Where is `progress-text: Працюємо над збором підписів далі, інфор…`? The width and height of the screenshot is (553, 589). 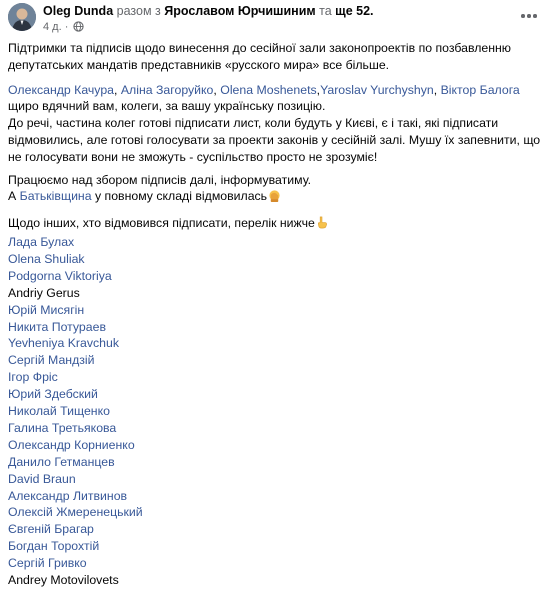 progress-text: Працюємо над збором підписів далі, інфор… is located at coordinates (160, 179).